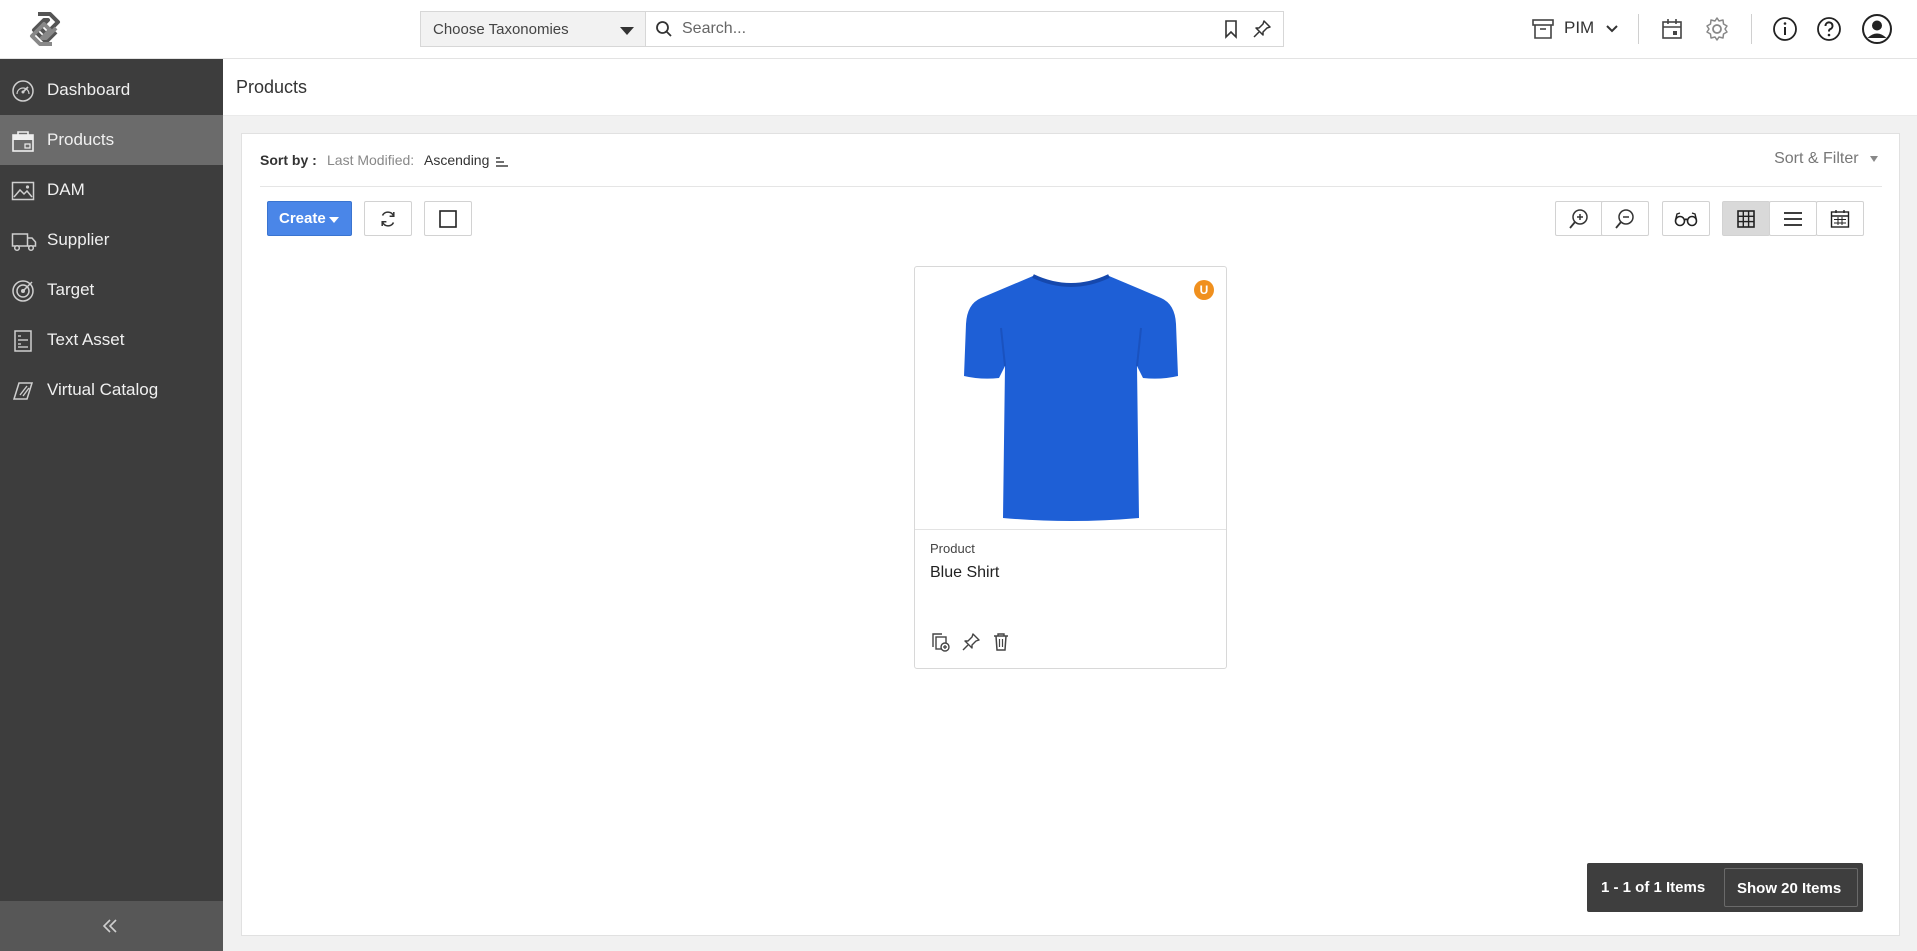  I want to click on module-switcher: PIM, so click(1591, 31).